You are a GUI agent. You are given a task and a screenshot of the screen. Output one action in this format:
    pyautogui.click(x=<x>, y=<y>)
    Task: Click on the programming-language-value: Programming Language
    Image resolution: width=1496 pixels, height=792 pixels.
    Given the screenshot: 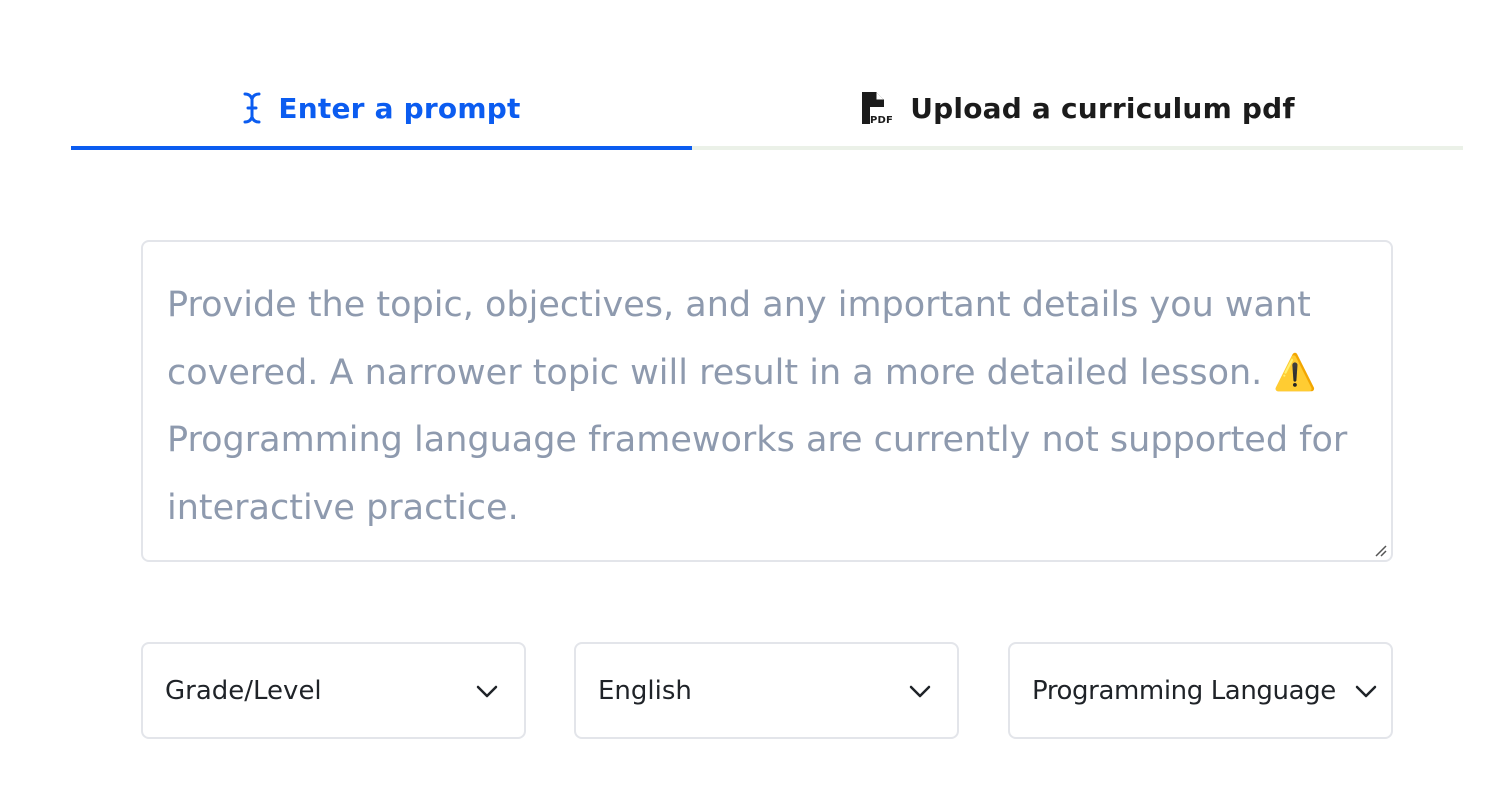 What is the action you would take?
    pyautogui.click(x=1184, y=690)
    